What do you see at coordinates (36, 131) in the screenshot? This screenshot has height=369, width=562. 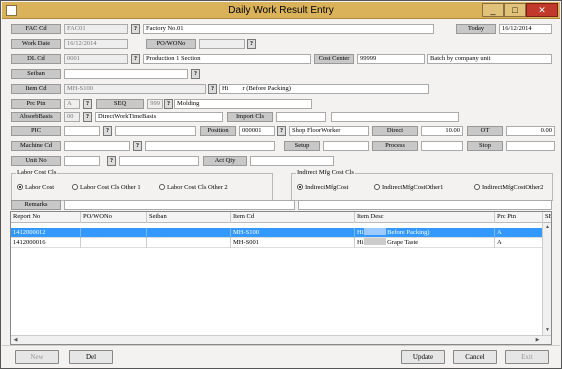 I see `pic-label: PIC` at bounding box center [36, 131].